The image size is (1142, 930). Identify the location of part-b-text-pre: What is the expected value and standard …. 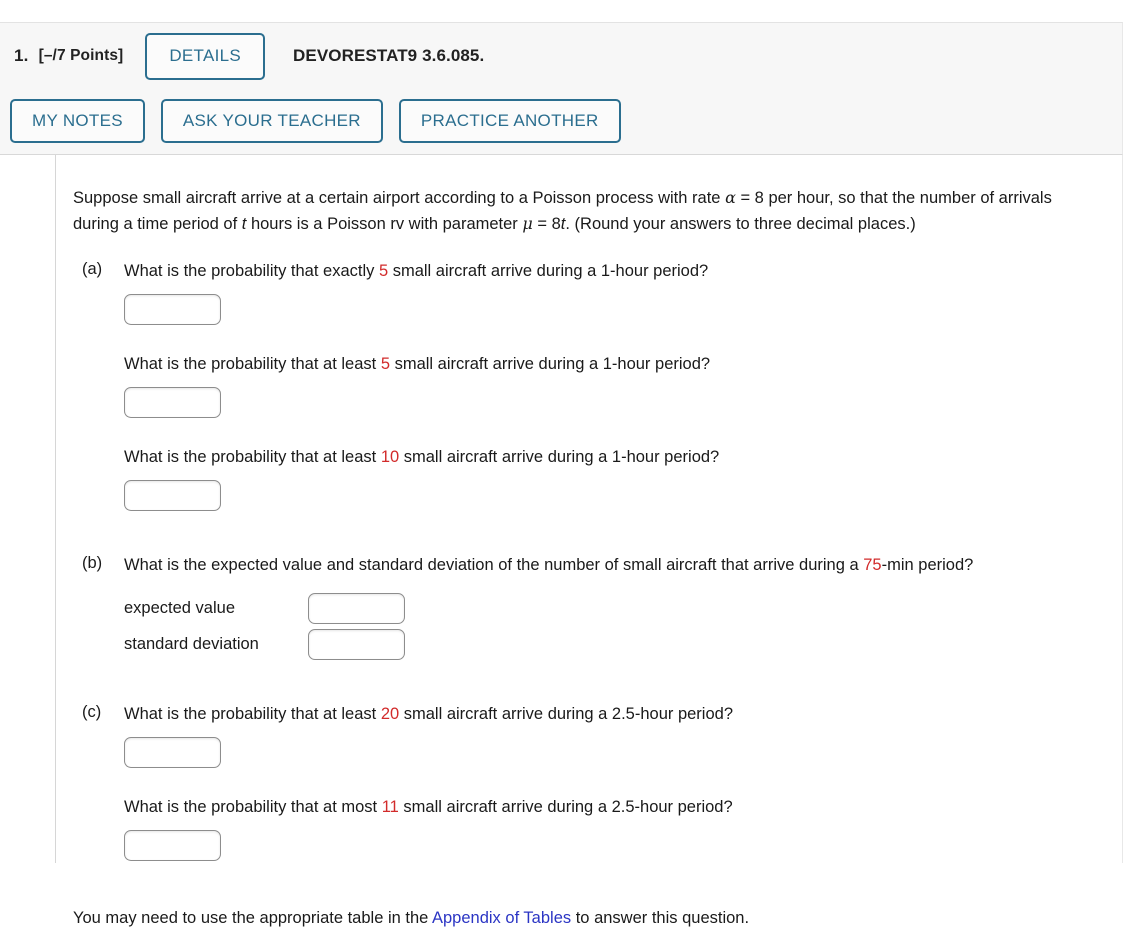
(494, 564).